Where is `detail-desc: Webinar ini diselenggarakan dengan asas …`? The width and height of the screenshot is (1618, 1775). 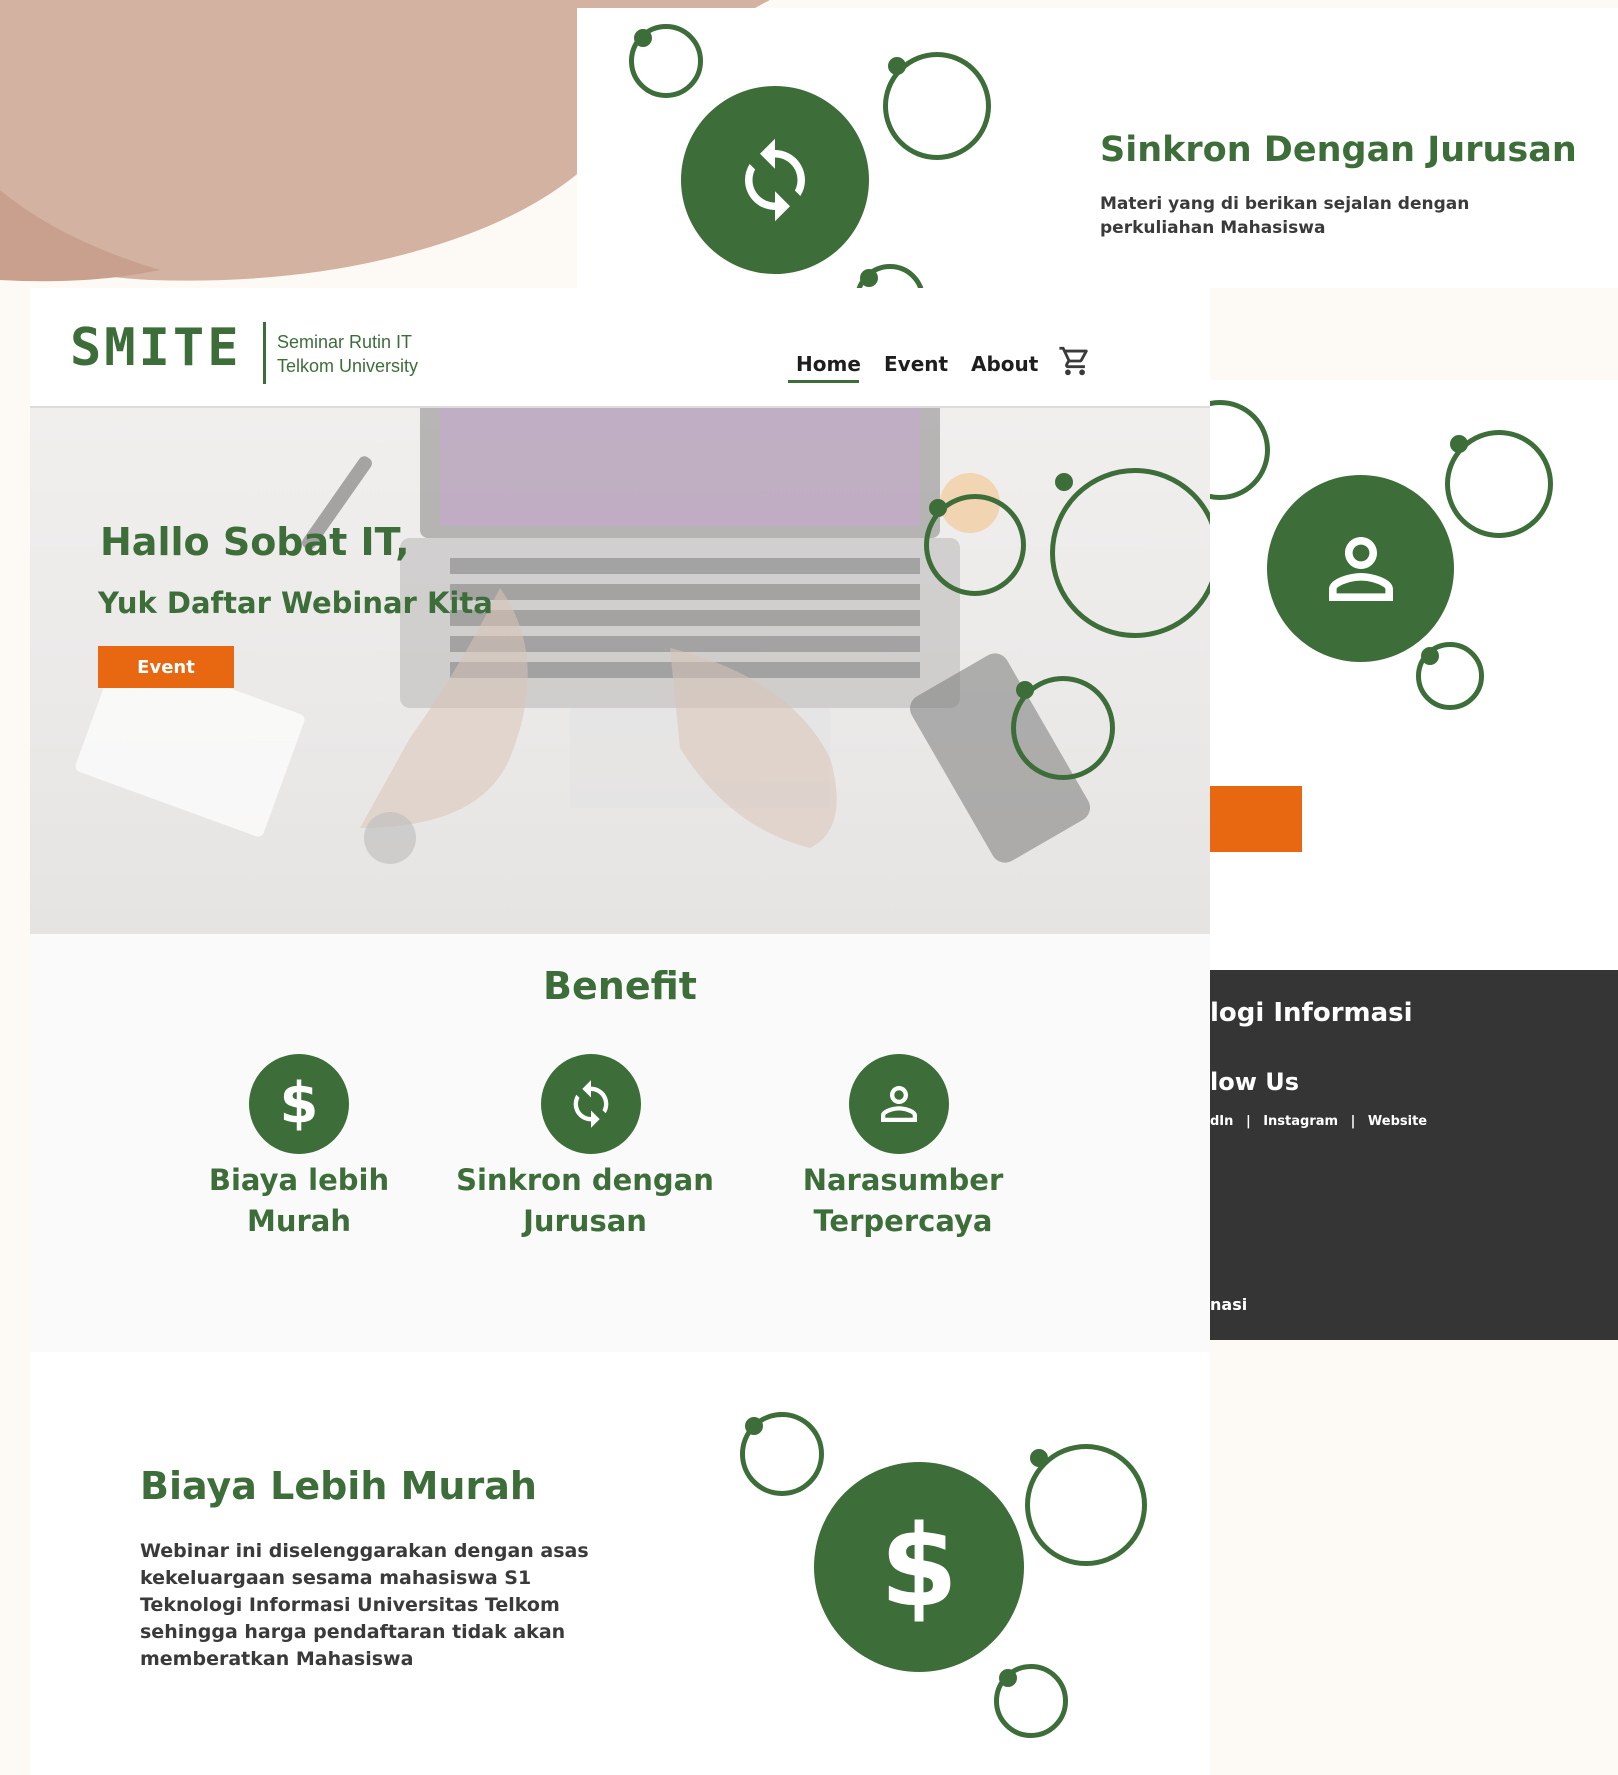
detail-desc: Webinar ini diselenggarakan dengan asas … is located at coordinates (364, 1605).